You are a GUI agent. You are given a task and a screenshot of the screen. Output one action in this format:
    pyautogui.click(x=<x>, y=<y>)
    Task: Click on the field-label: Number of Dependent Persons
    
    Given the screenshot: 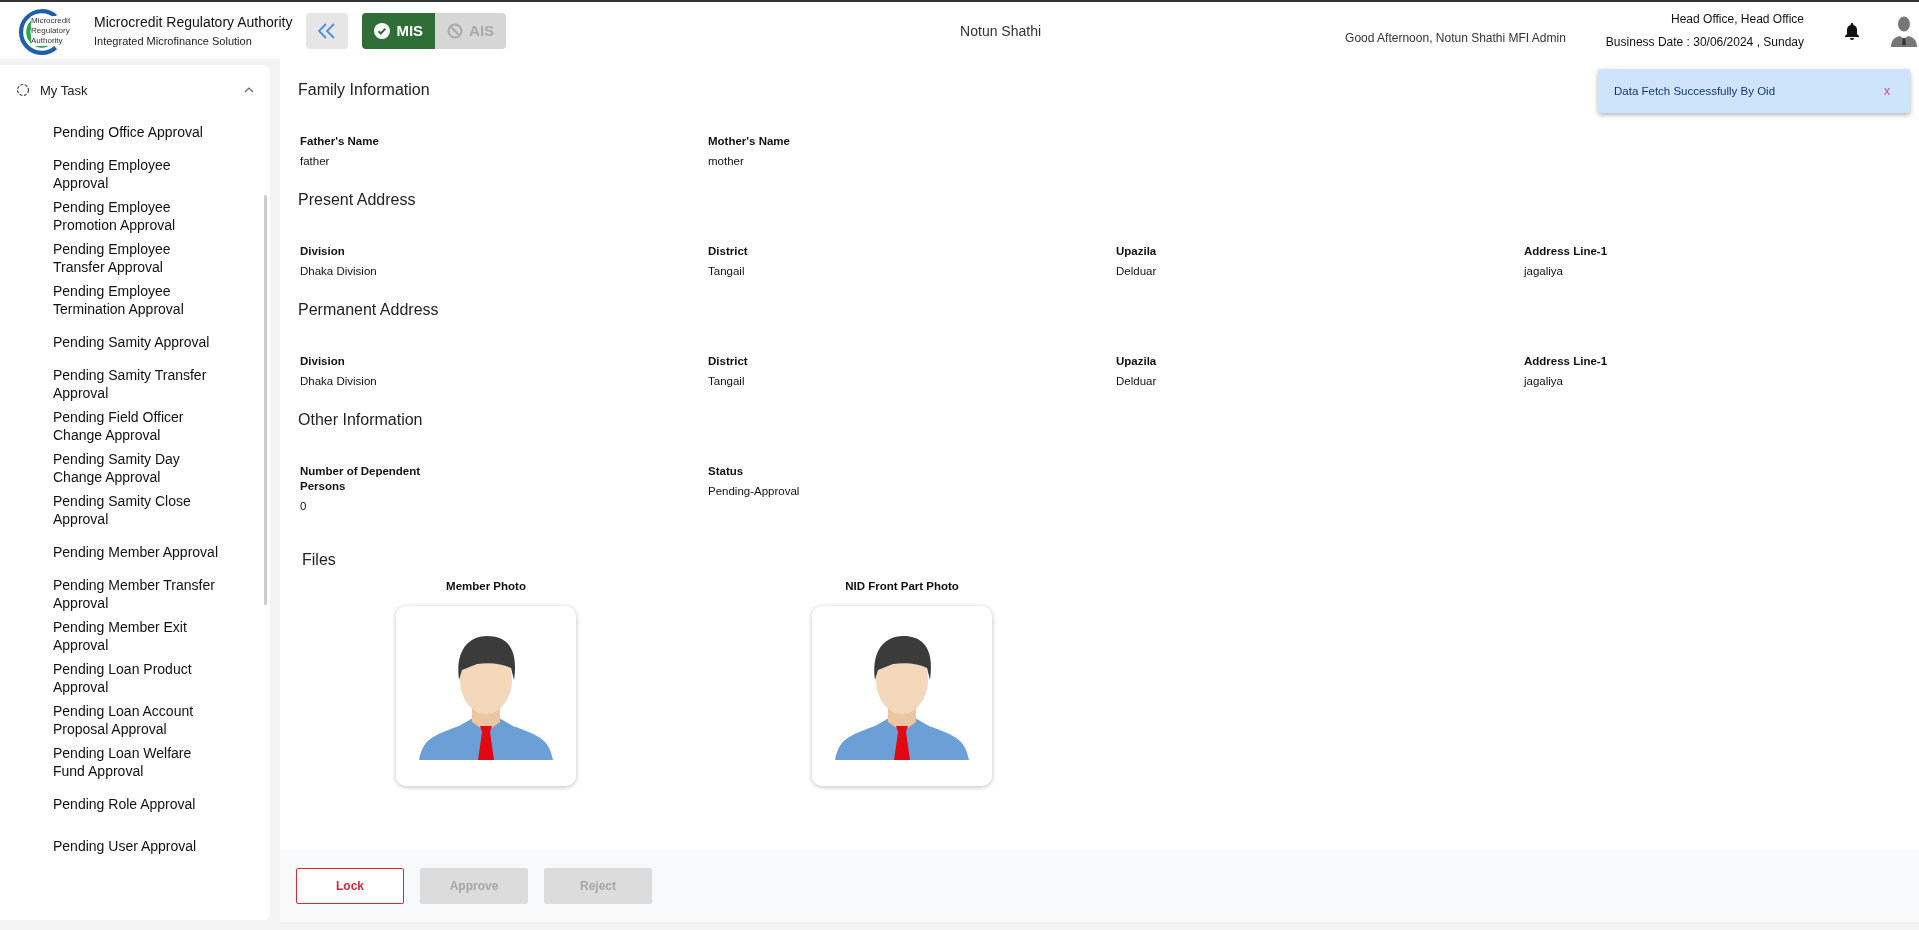 What is the action you would take?
    pyautogui.click(x=361, y=479)
    